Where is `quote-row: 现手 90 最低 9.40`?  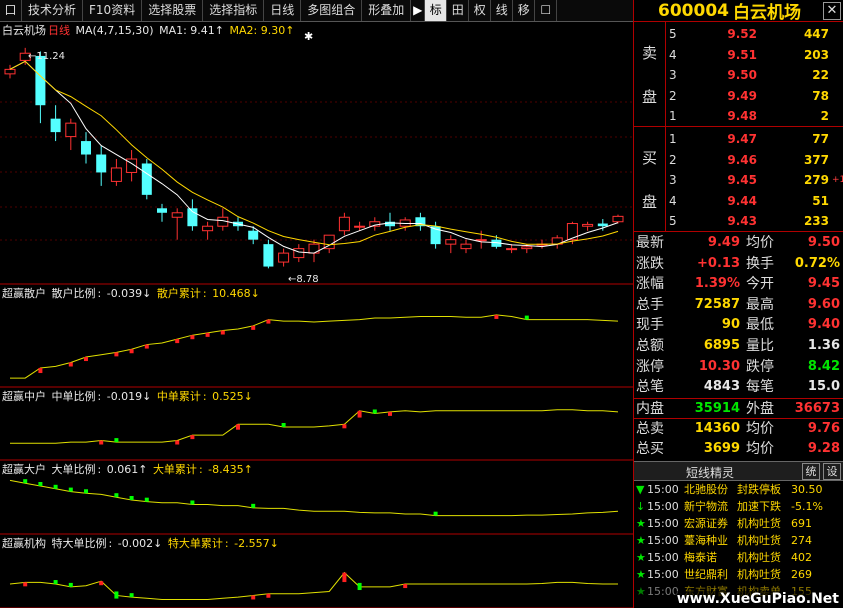
quote-row: 现手 90 最低 9.40 is located at coordinates (738, 325).